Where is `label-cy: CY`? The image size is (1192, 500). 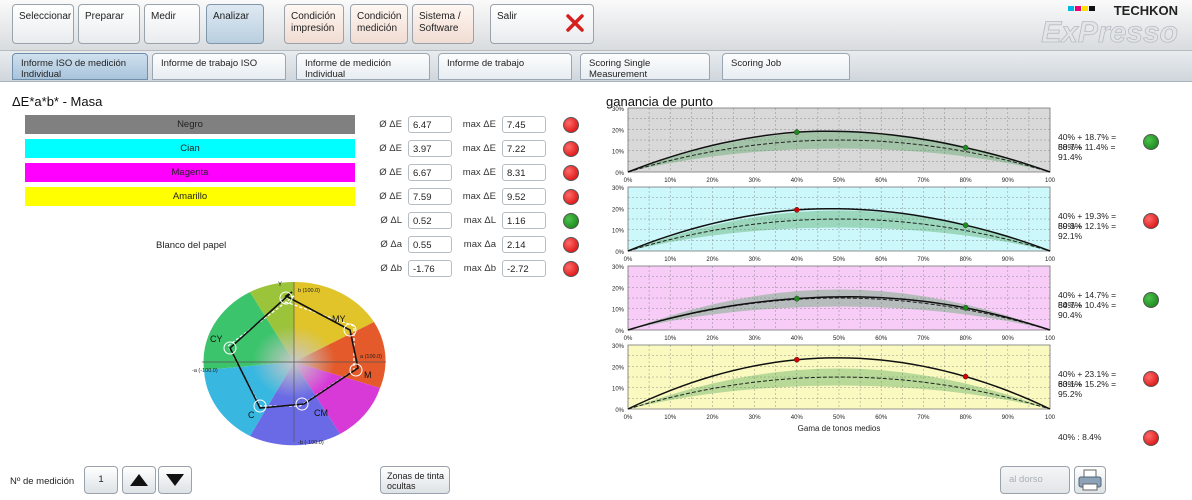 label-cy: CY is located at coordinates (216, 339).